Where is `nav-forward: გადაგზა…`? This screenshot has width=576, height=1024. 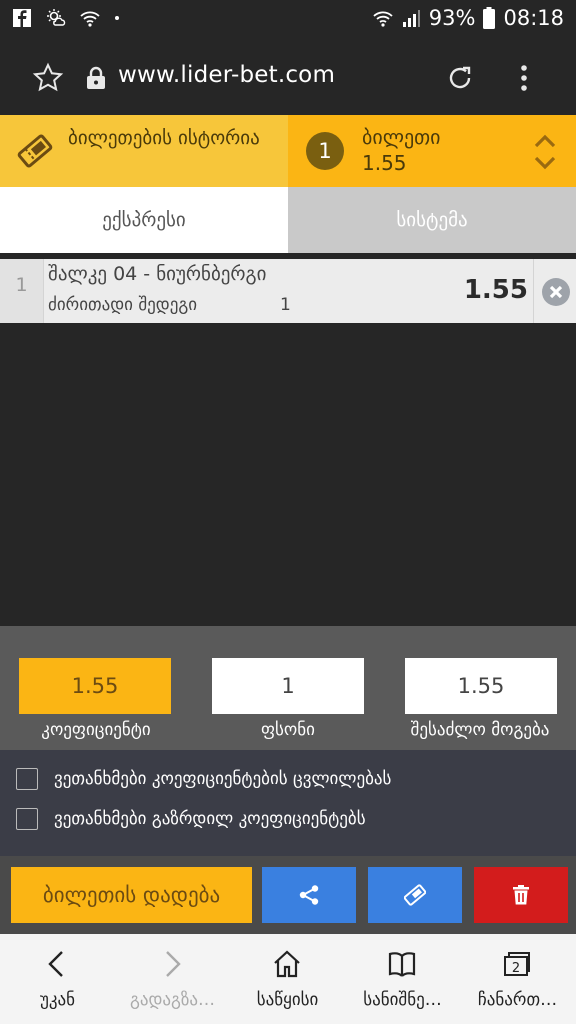 nav-forward: გადაგზა… is located at coordinates (172, 979).